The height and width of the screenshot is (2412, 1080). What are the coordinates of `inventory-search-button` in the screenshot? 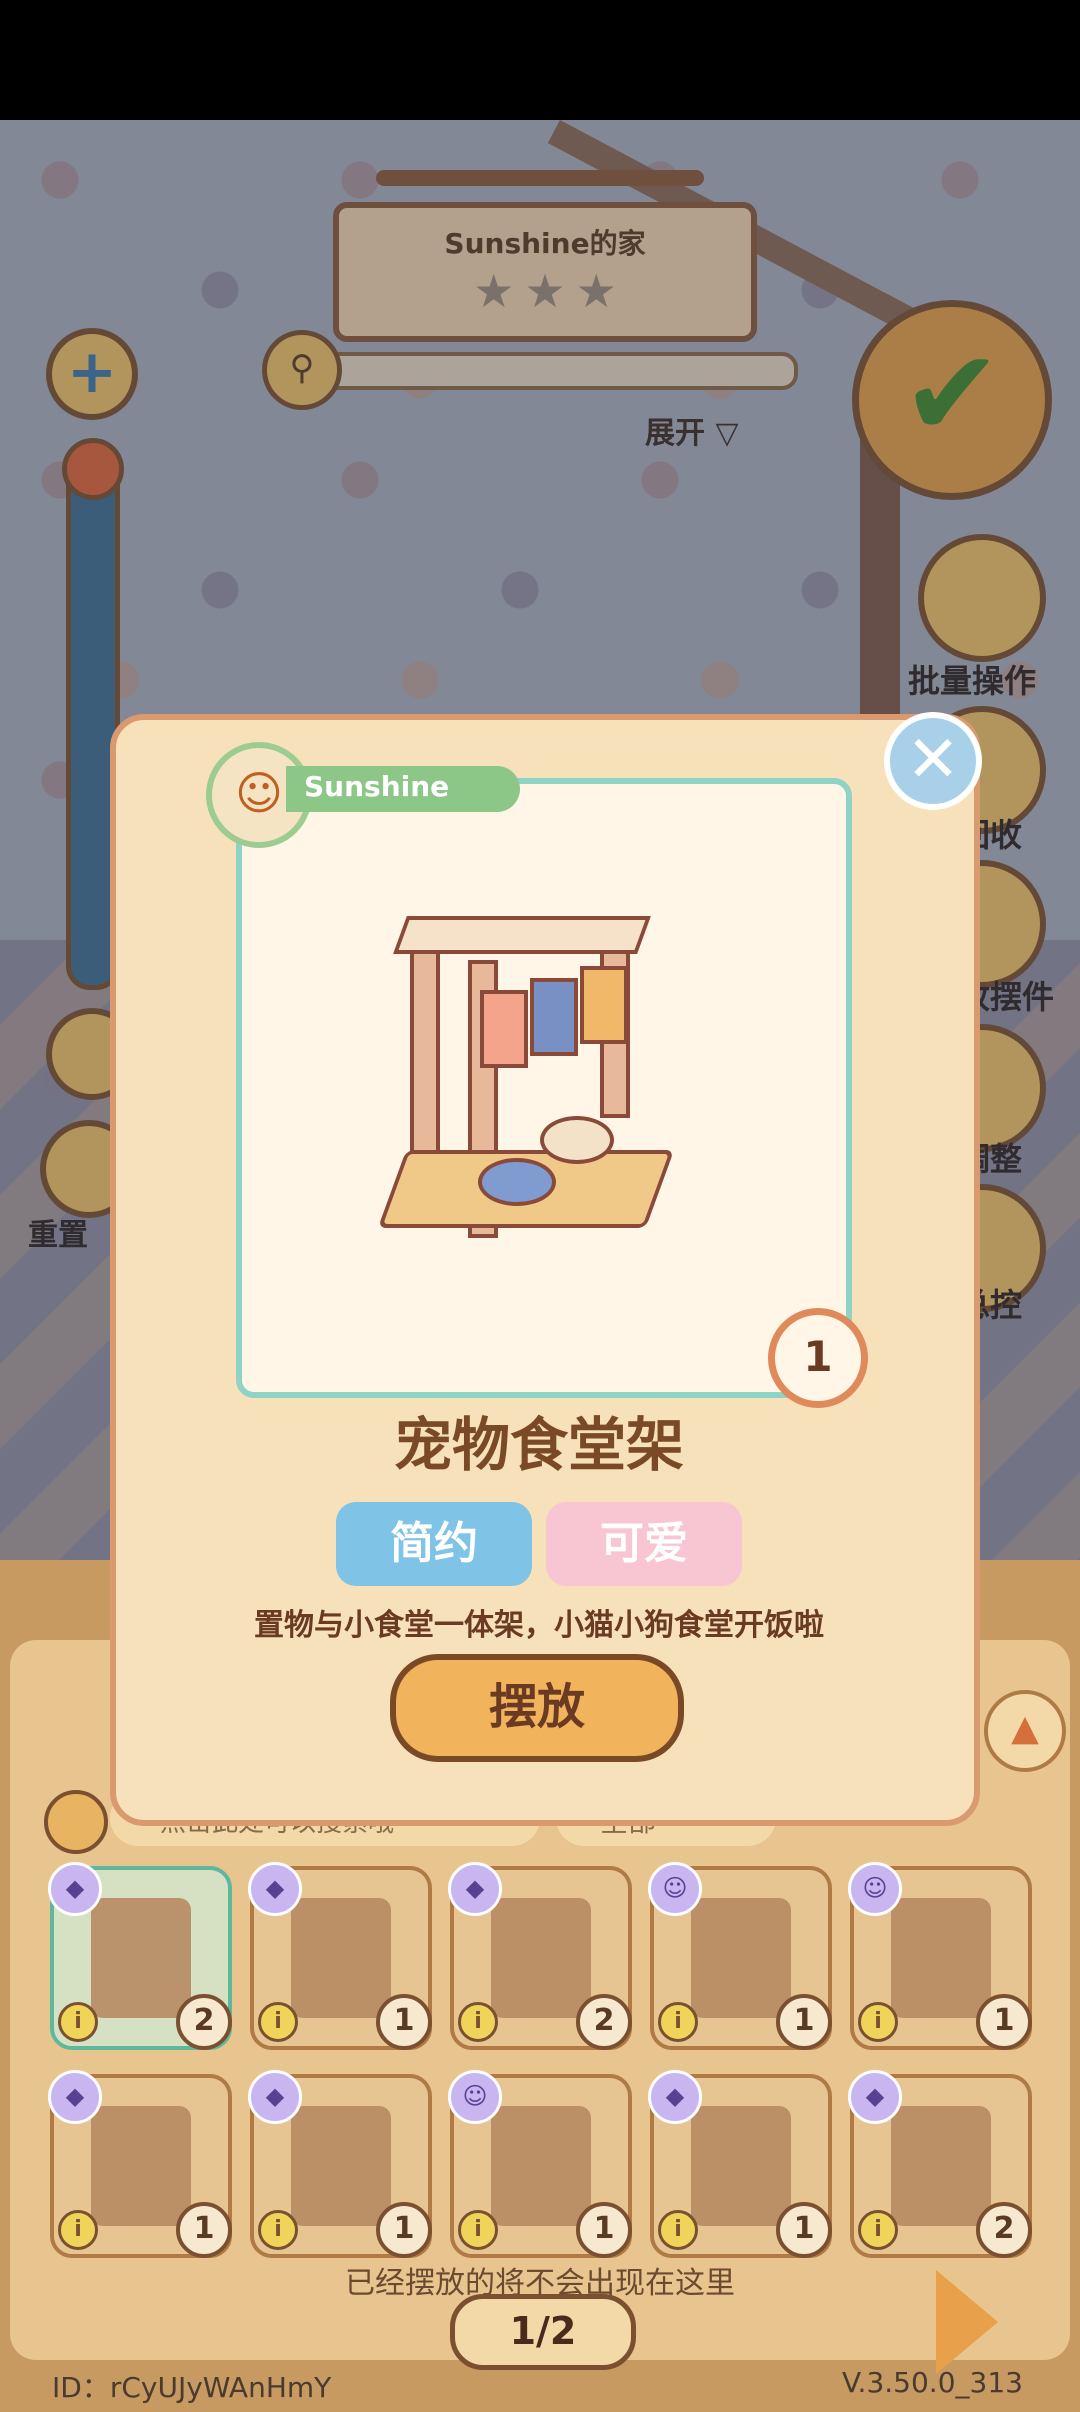 It's located at (76, 1822).